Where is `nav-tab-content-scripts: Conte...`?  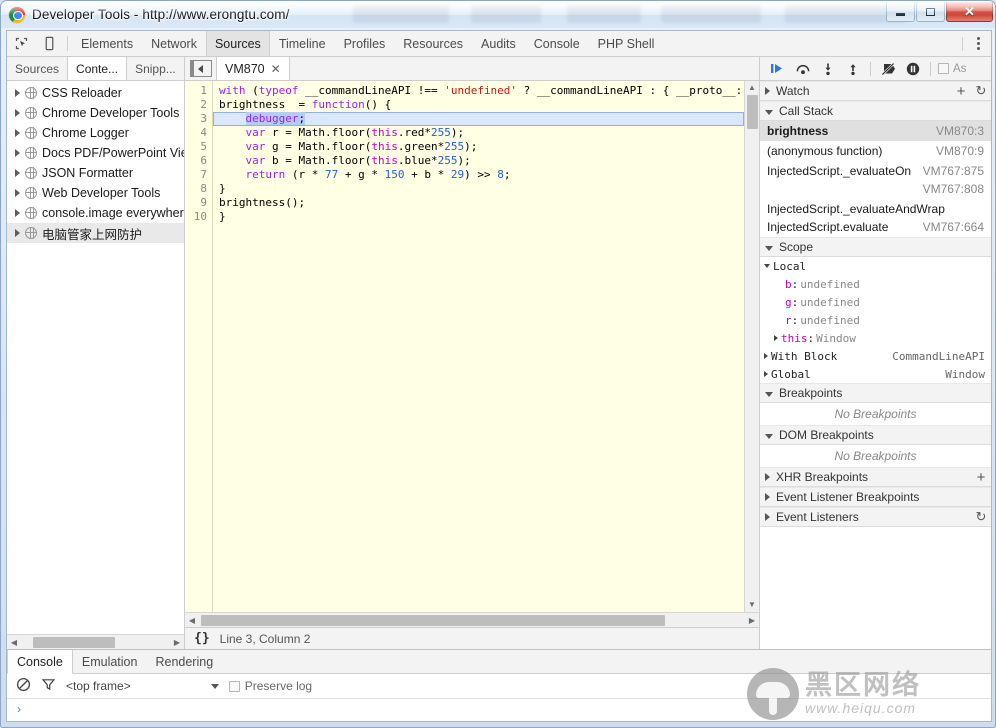
nav-tab-content-scripts: Conte... is located at coordinates (97, 68).